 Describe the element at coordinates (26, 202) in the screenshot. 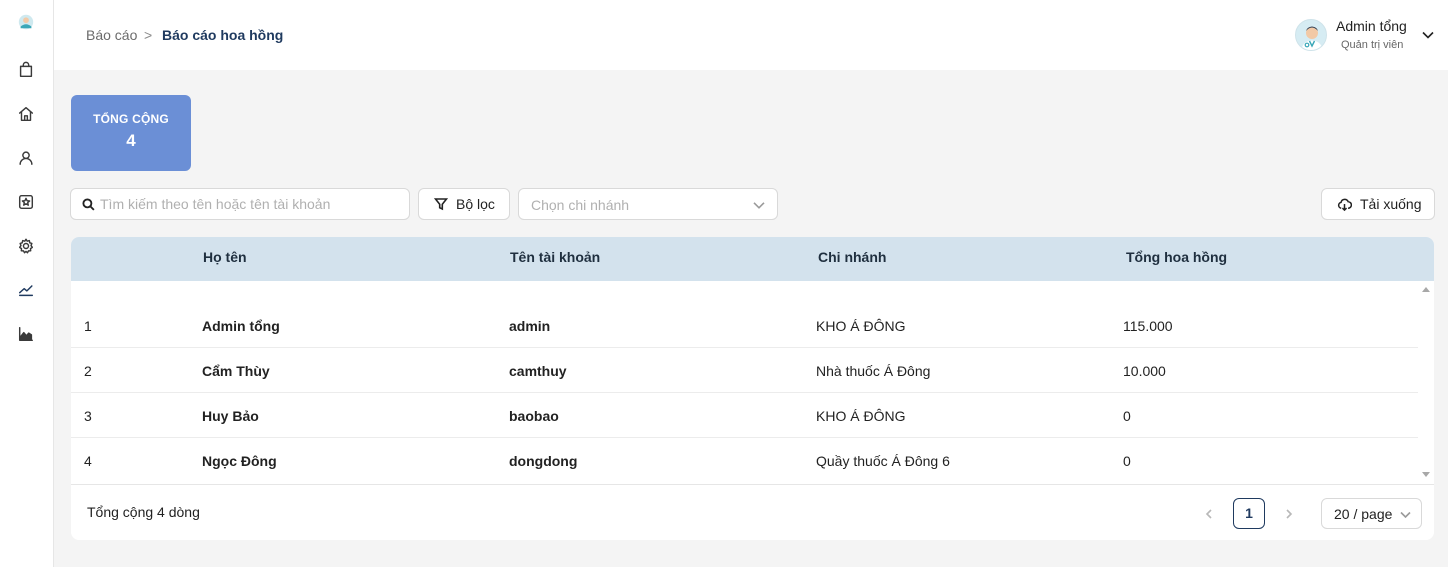

I see `star-badge-icon` at that location.